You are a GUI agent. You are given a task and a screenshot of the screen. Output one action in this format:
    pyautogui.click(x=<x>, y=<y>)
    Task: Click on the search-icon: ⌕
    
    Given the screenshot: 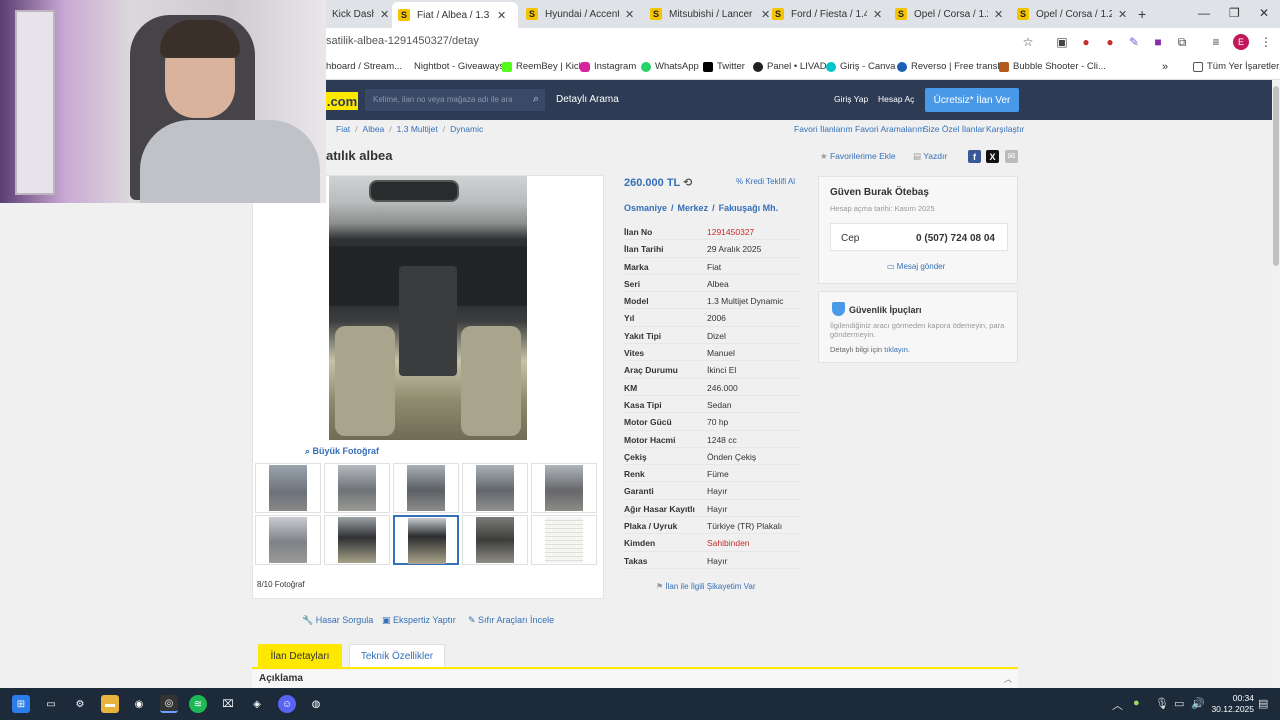 What is the action you would take?
    pyautogui.click(x=536, y=99)
    